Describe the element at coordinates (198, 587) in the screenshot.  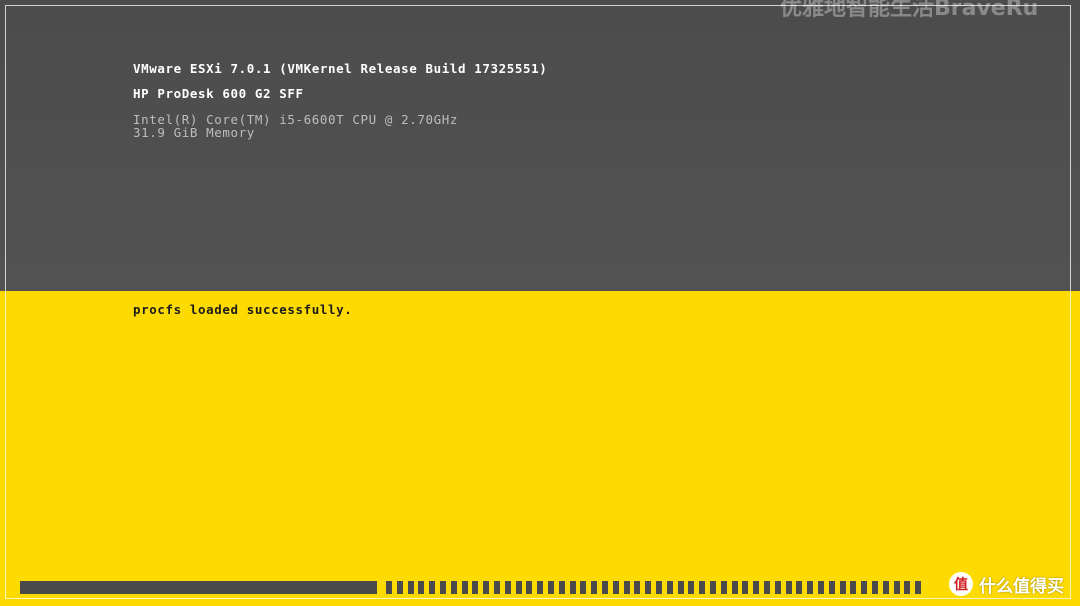
I see `progress-bar-fill` at that location.